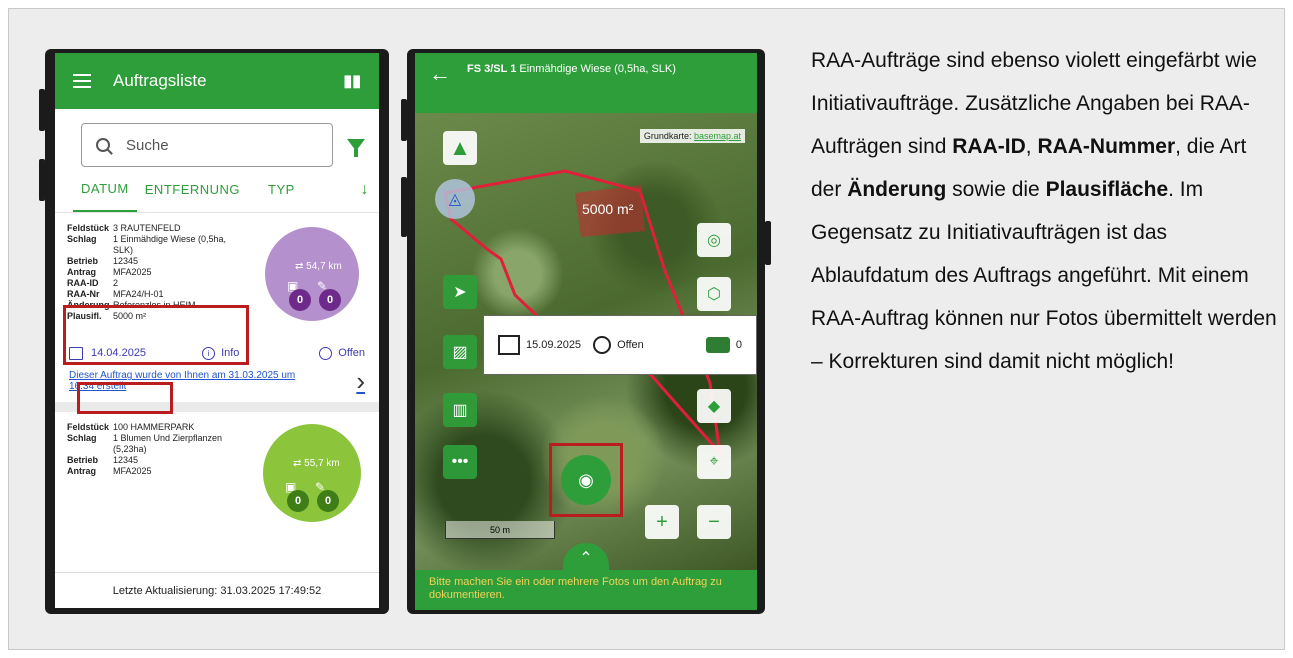  Describe the element at coordinates (717, 345) in the screenshot. I see `folder-icon` at that location.